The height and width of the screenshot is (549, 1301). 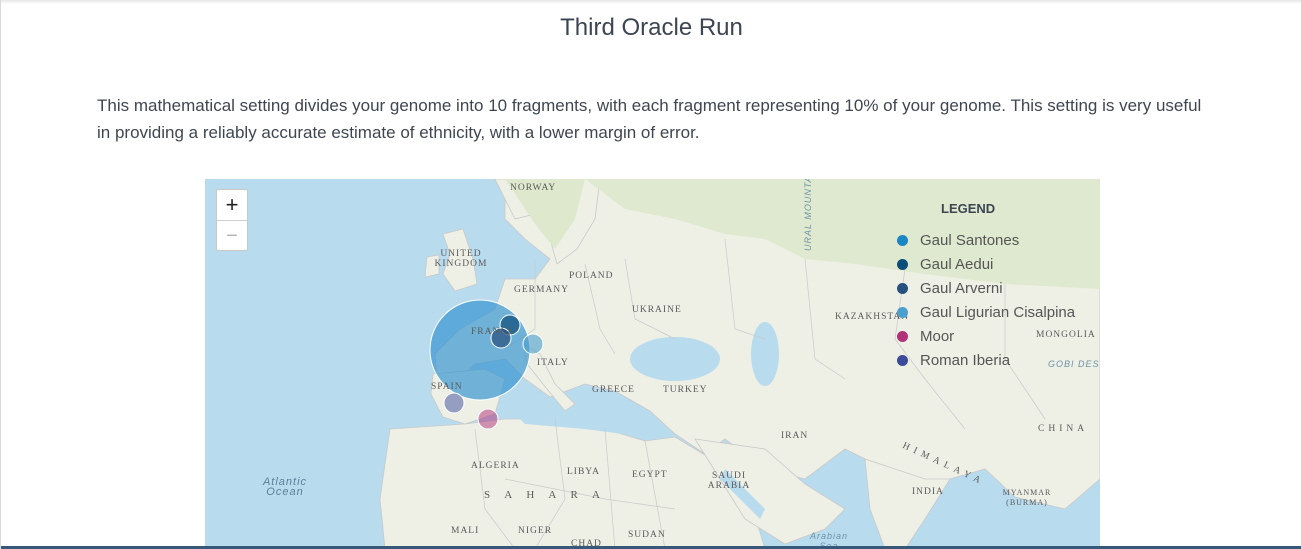 I want to click on zoom-control: + −, so click(x=232, y=220).